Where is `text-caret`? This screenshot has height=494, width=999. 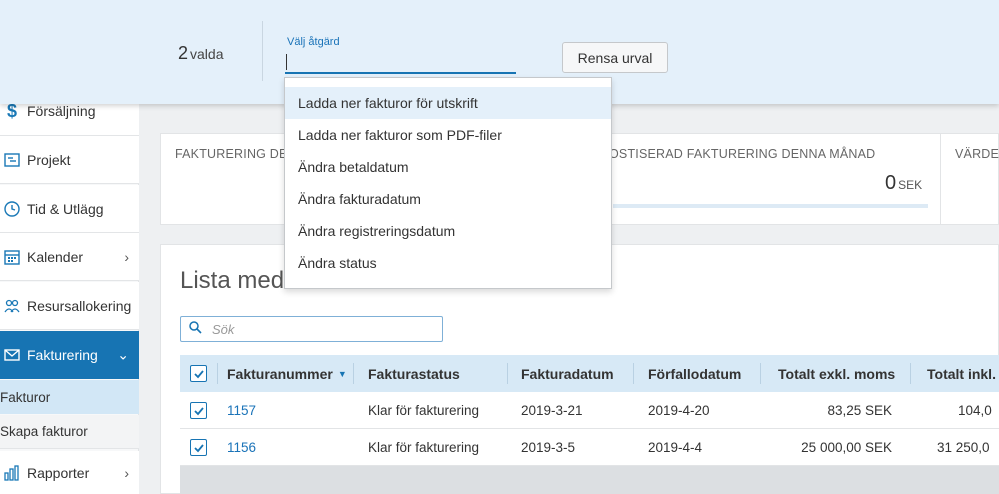
text-caret is located at coordinates (286, 62).